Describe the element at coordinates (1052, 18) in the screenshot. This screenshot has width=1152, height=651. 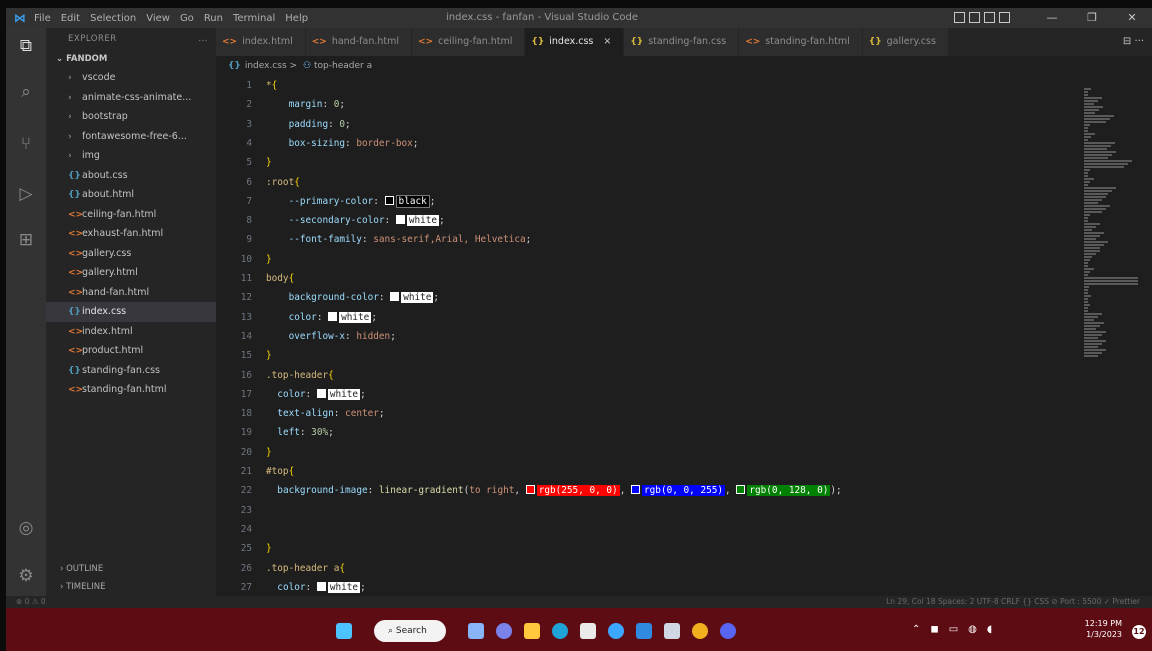
I see `minimize-icon: —` at that location.